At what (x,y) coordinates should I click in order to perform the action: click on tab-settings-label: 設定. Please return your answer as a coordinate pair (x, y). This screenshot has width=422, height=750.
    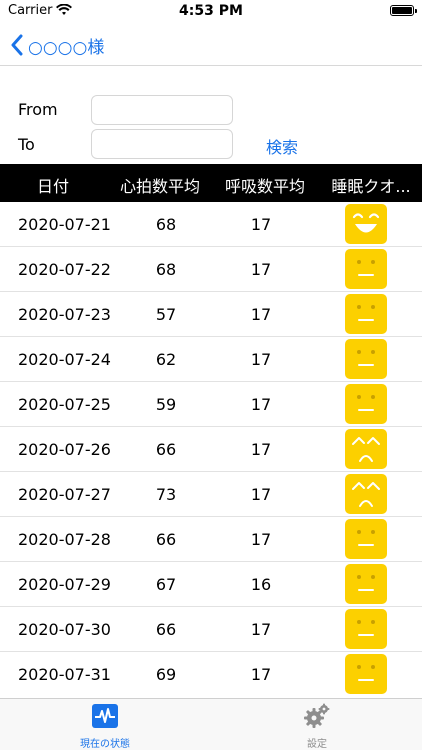
    Looking at the image, I should click on (317, 744).